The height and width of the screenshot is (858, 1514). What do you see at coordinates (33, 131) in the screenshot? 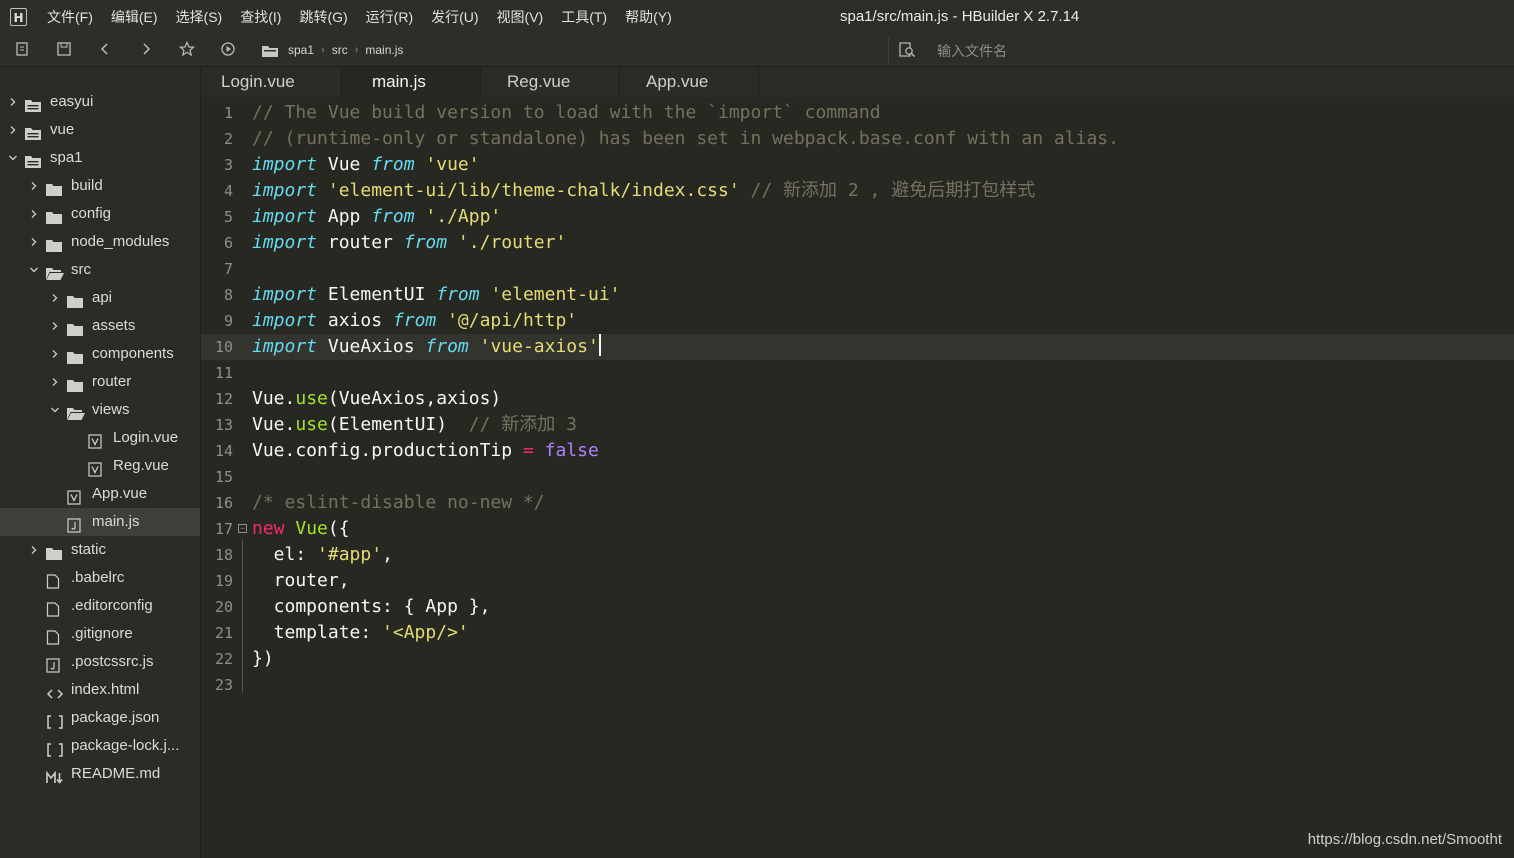
I see `project-folder-icon` at bounding box center [33, 131].